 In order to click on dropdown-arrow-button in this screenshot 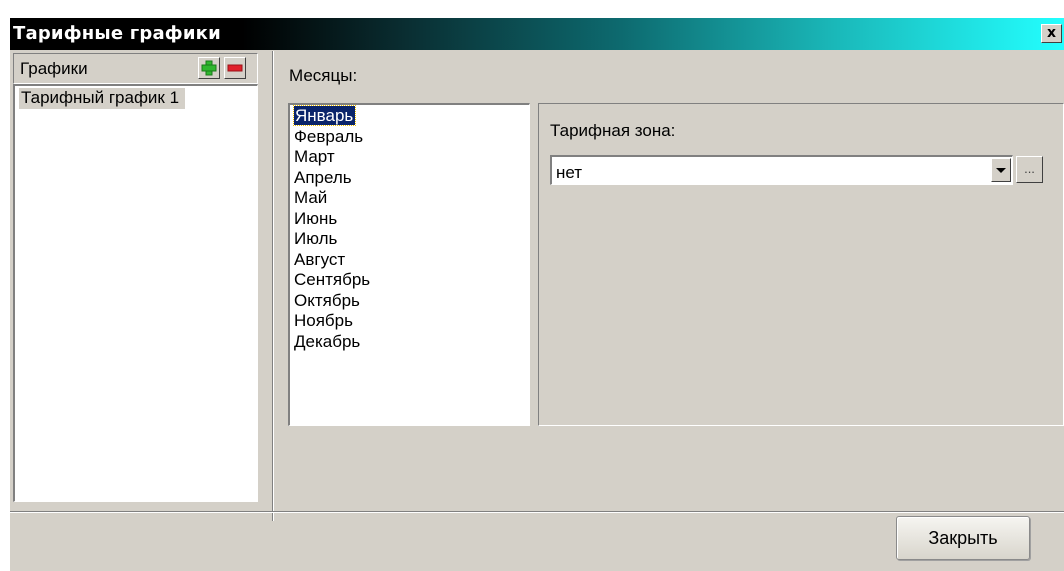, I will do `click(1001, 170)`.